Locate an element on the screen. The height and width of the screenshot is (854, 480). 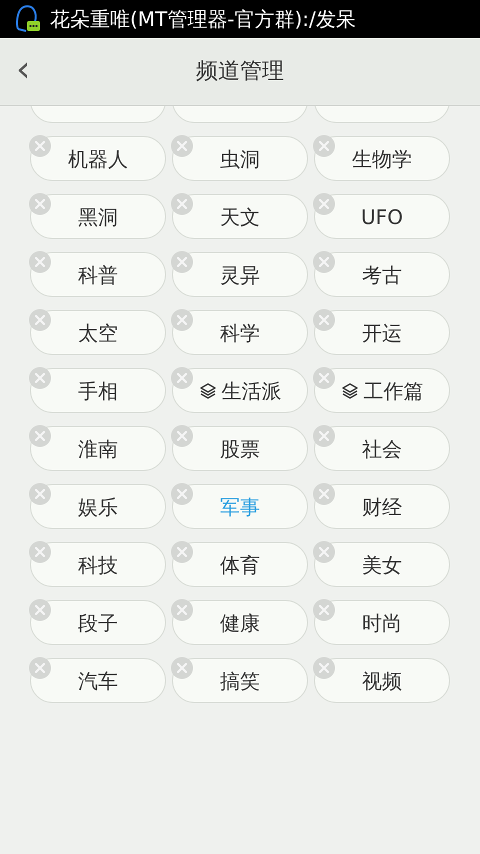
channel-chip: 汽车 is located at coordinates (98, 680).